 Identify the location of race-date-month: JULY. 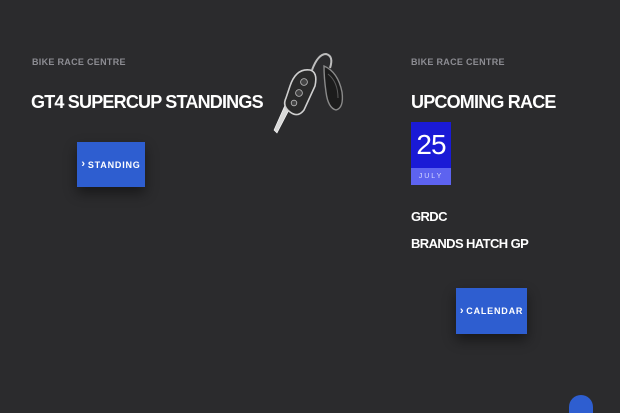
(431, 176).